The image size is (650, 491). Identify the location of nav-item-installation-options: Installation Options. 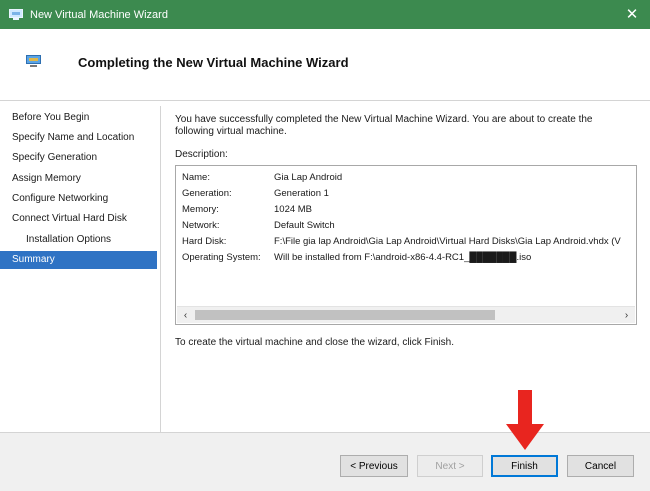
(78, 240).